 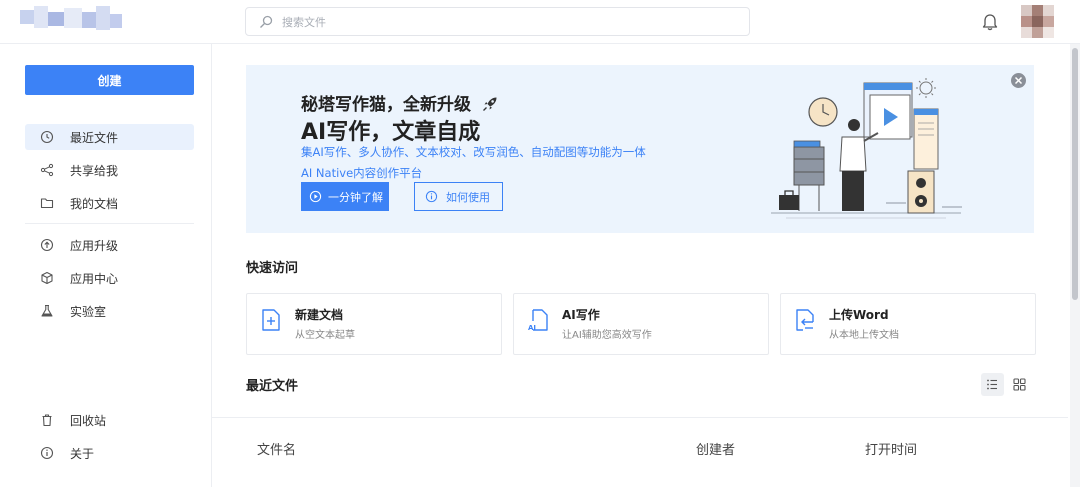 I want to click on recent-files-title: 最近文件, so click(x=272, y=386).